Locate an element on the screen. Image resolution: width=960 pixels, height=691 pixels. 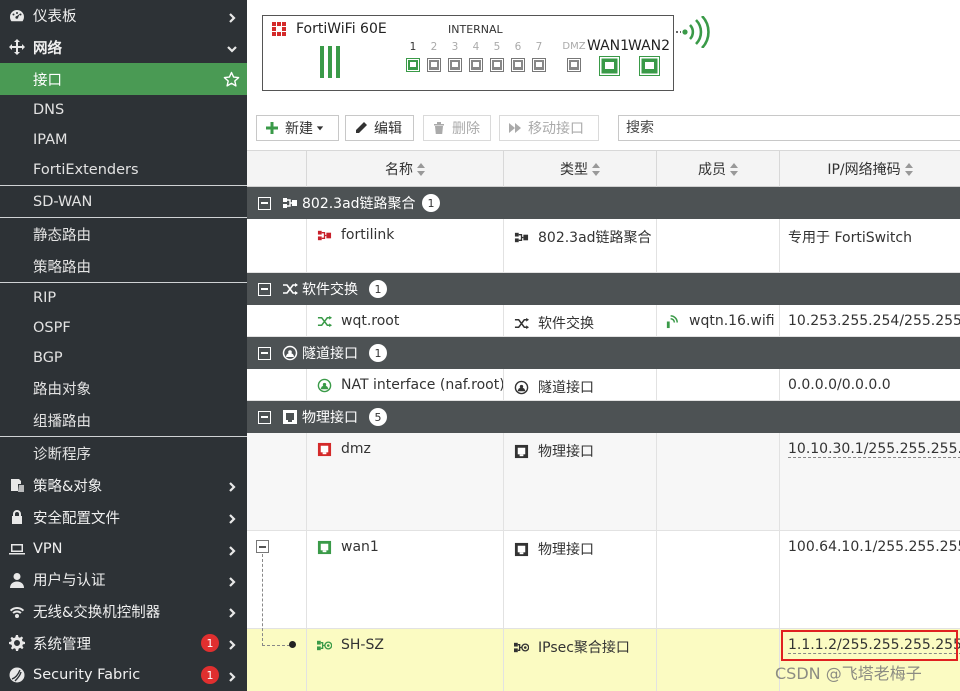
sidebar-item-dns: DNS is located at coordinates (123, 110).